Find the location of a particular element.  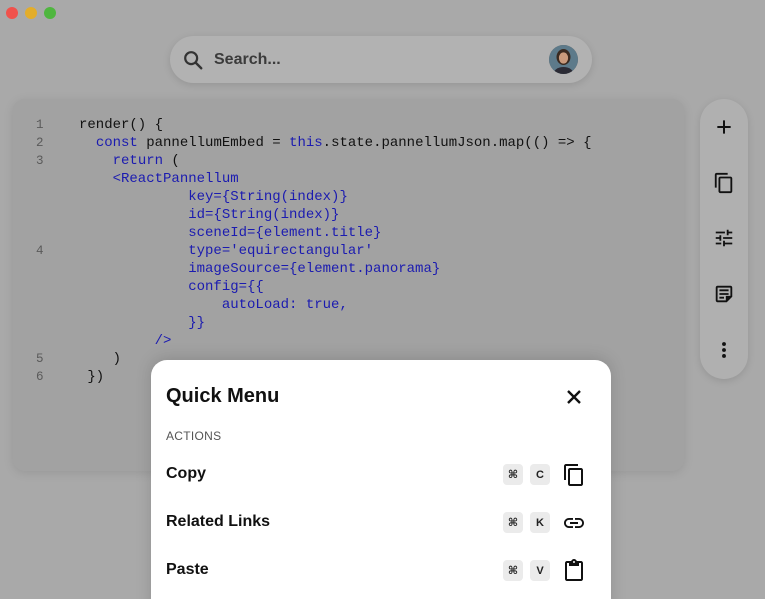

code-keyword: }} is located at coordinates (142, 323).